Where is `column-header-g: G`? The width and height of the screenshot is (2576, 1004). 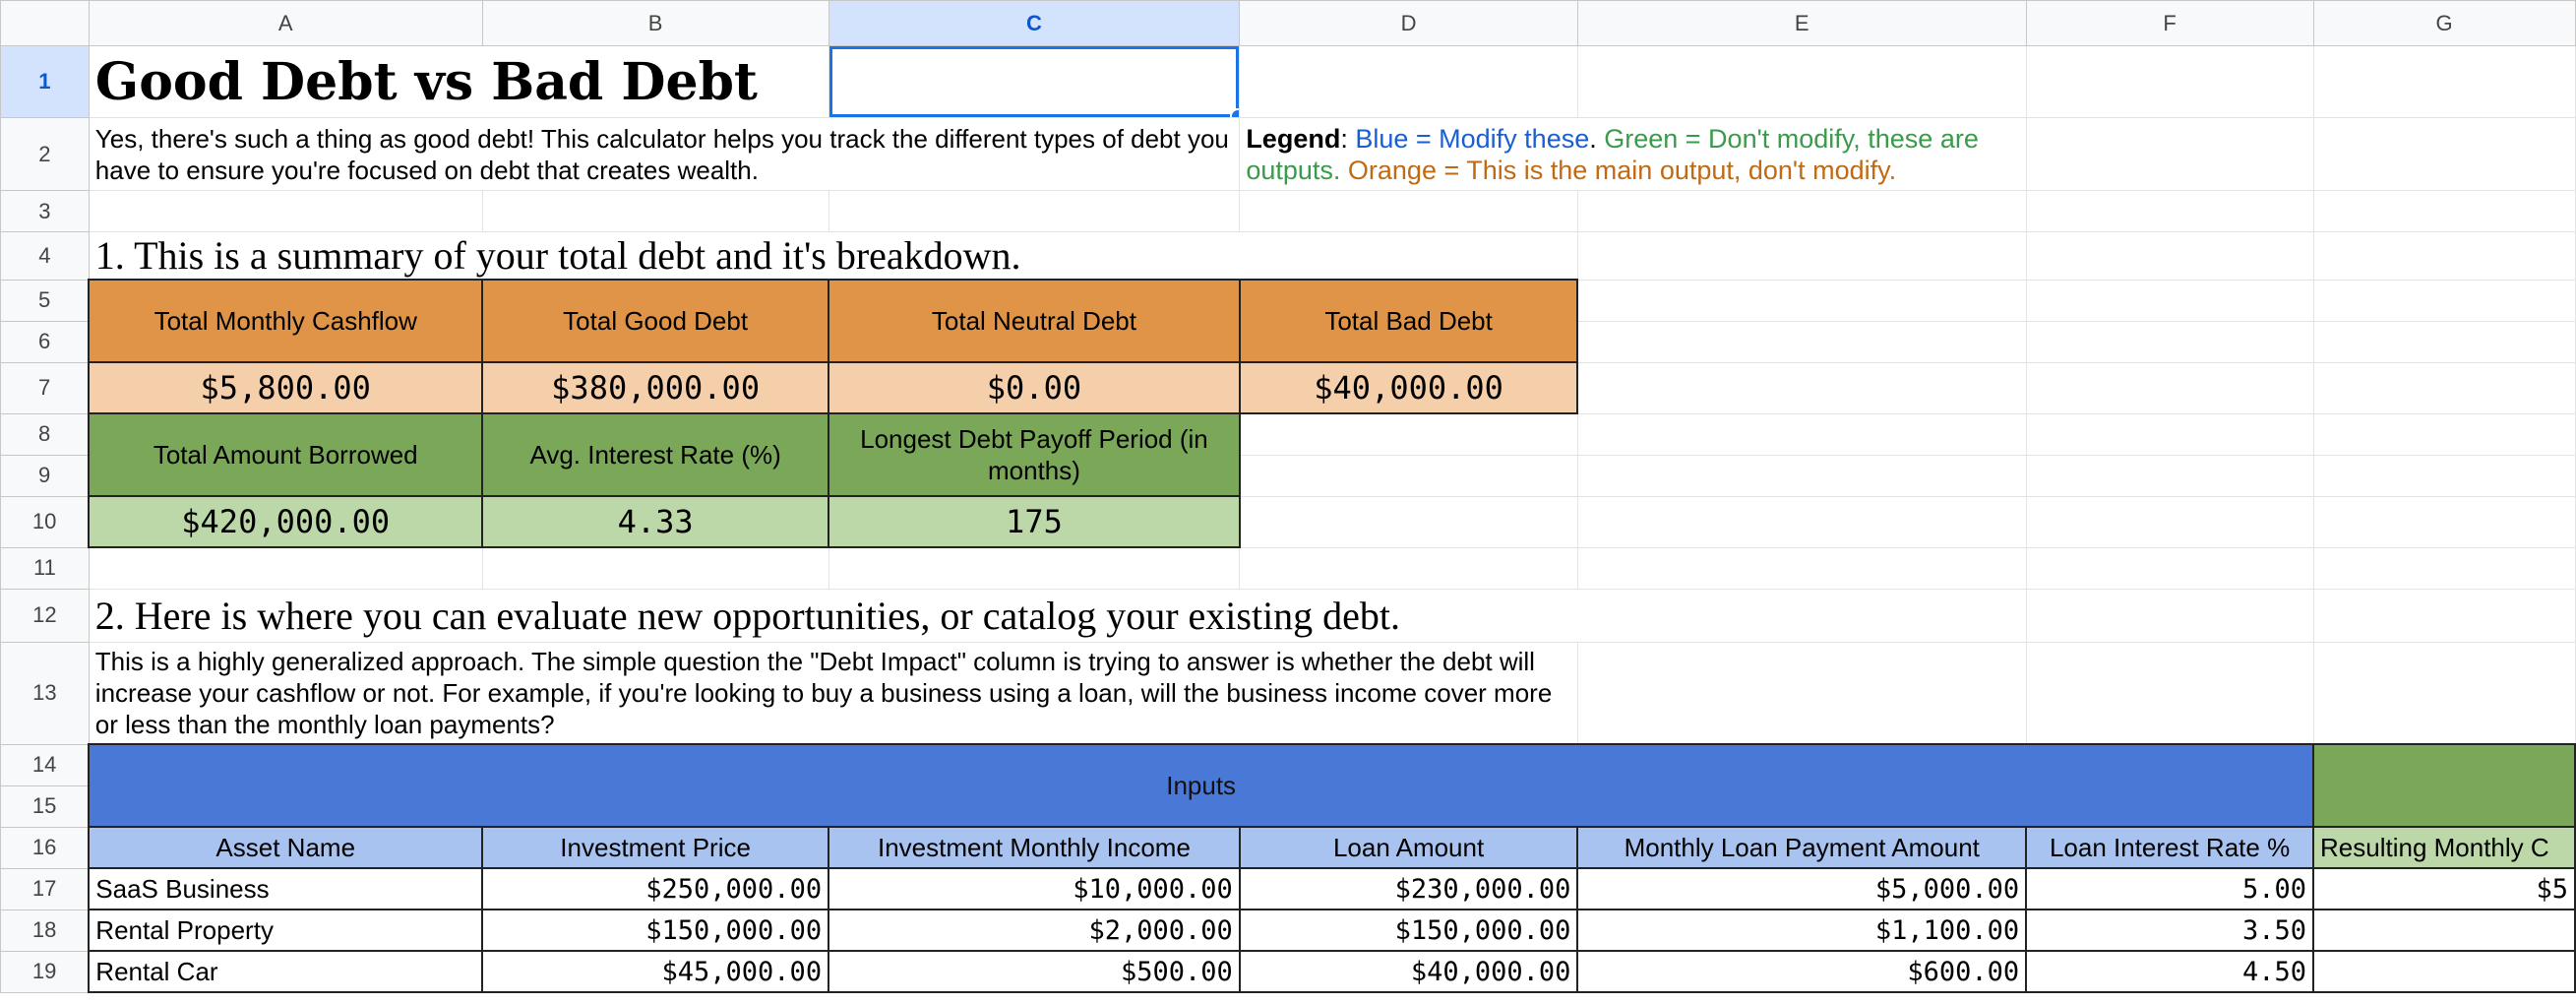 column-header-g: G is located at coordinates (2444, 23).